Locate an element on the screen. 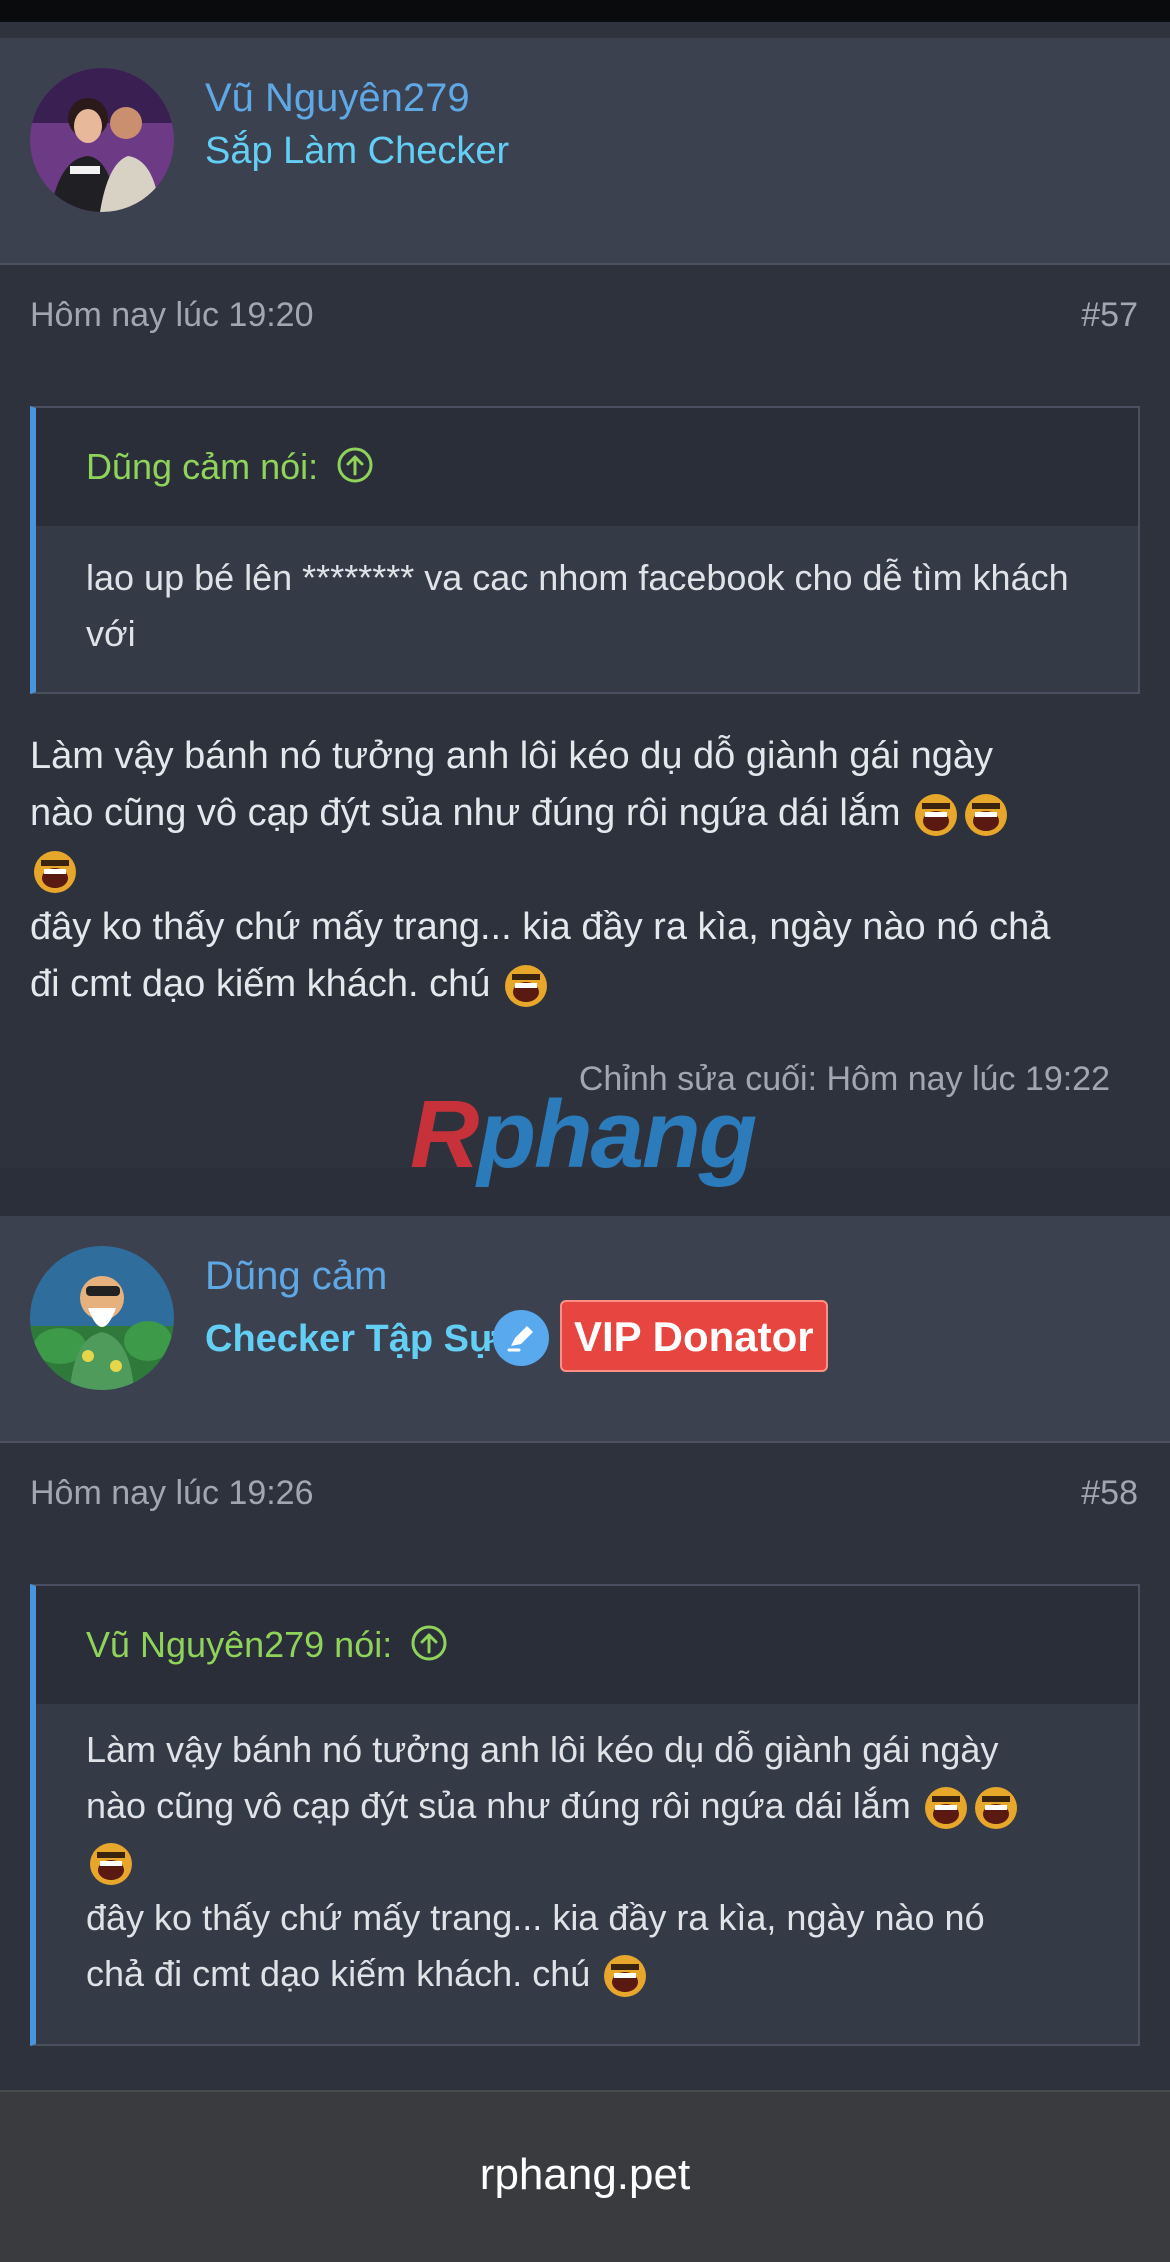 The height and width of the screenshot is (2262, 1170). quote-author-link: Vũ Nguyên279 nói: is located at coordinates (267, 1647).